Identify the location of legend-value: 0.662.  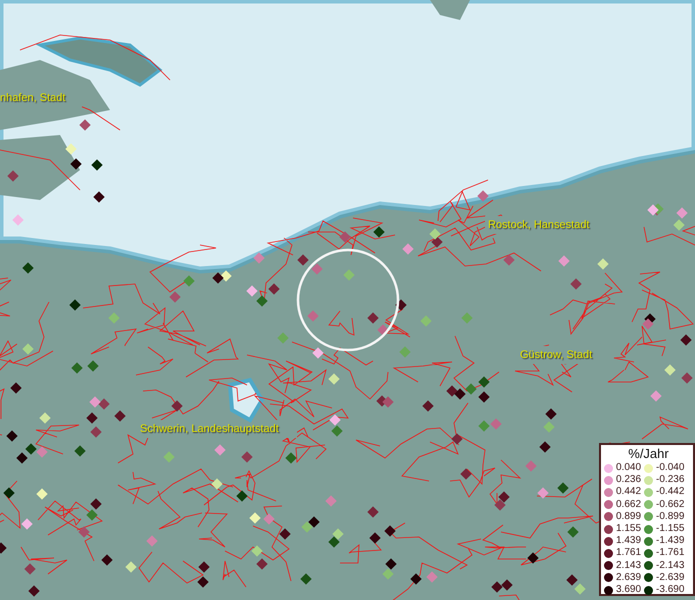
(629, 504).